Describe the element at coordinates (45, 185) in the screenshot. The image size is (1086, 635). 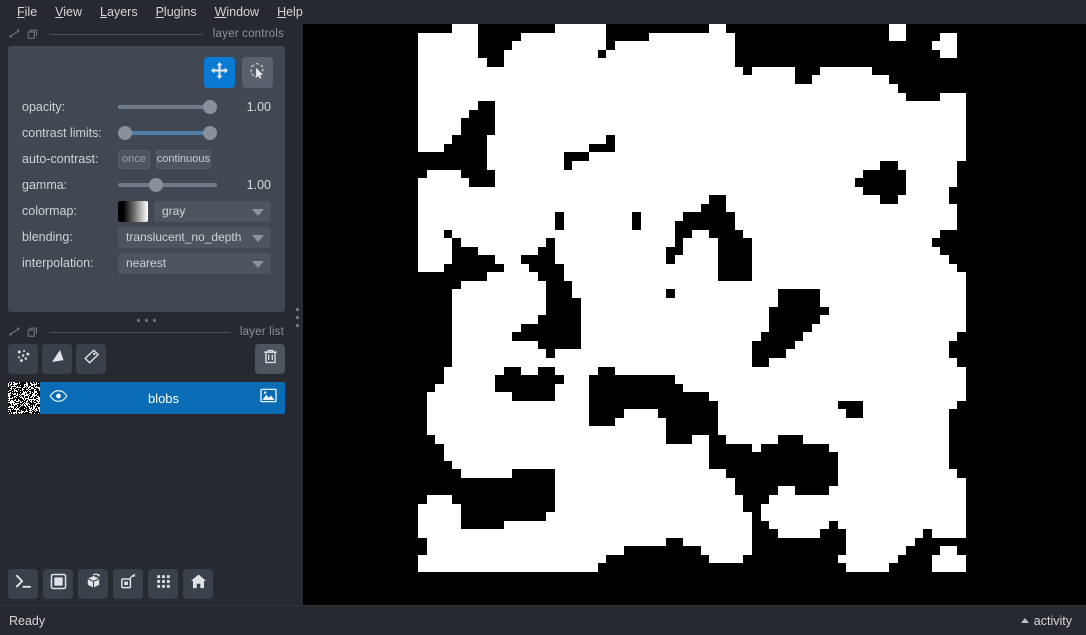
I see `gamma-label: gamma:` at that location.